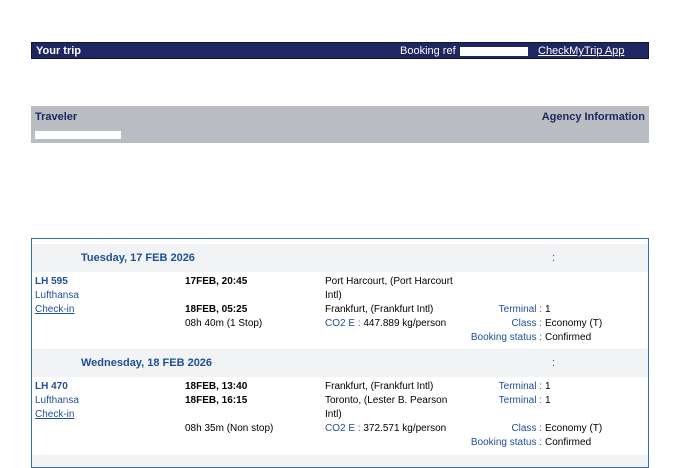  What do you see at coordinates (494, 51) in the screenshot?
I see `booking-ref-redaction` at bounding box center [494, 51].